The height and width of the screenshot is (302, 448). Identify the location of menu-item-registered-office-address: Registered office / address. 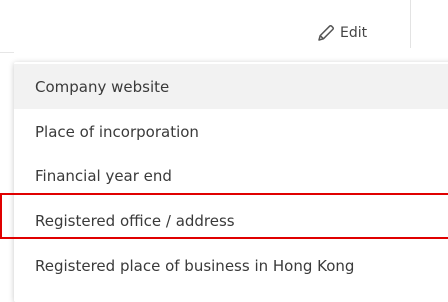
(231, 220).